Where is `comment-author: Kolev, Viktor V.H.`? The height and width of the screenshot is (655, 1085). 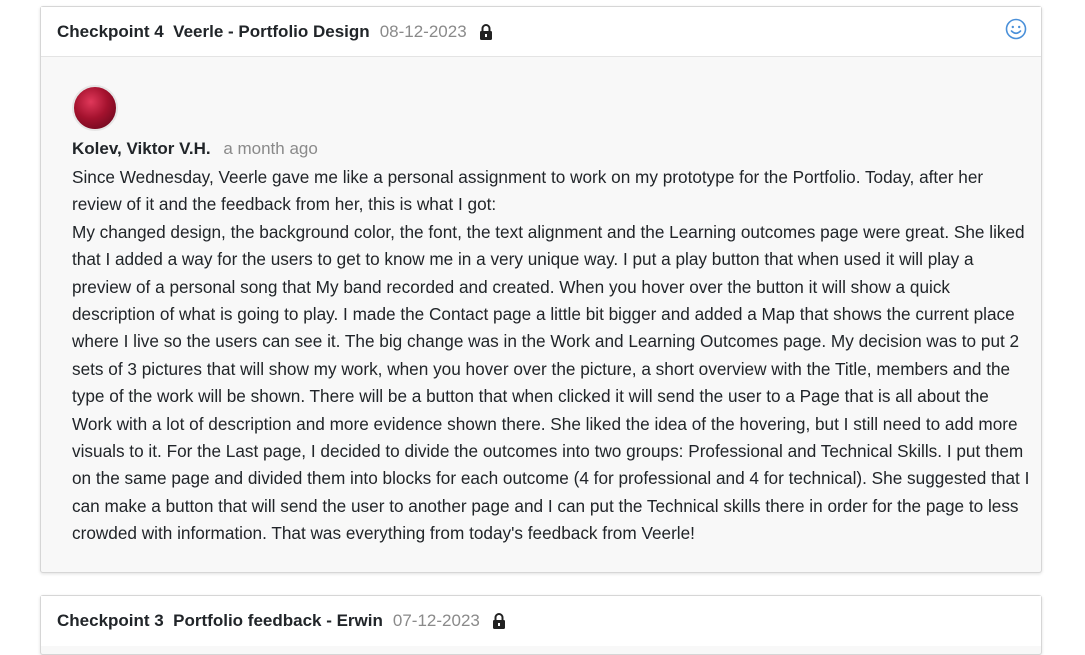
comment-author: Kolev, Viktor V.H. is located at coordinates (141, 148).